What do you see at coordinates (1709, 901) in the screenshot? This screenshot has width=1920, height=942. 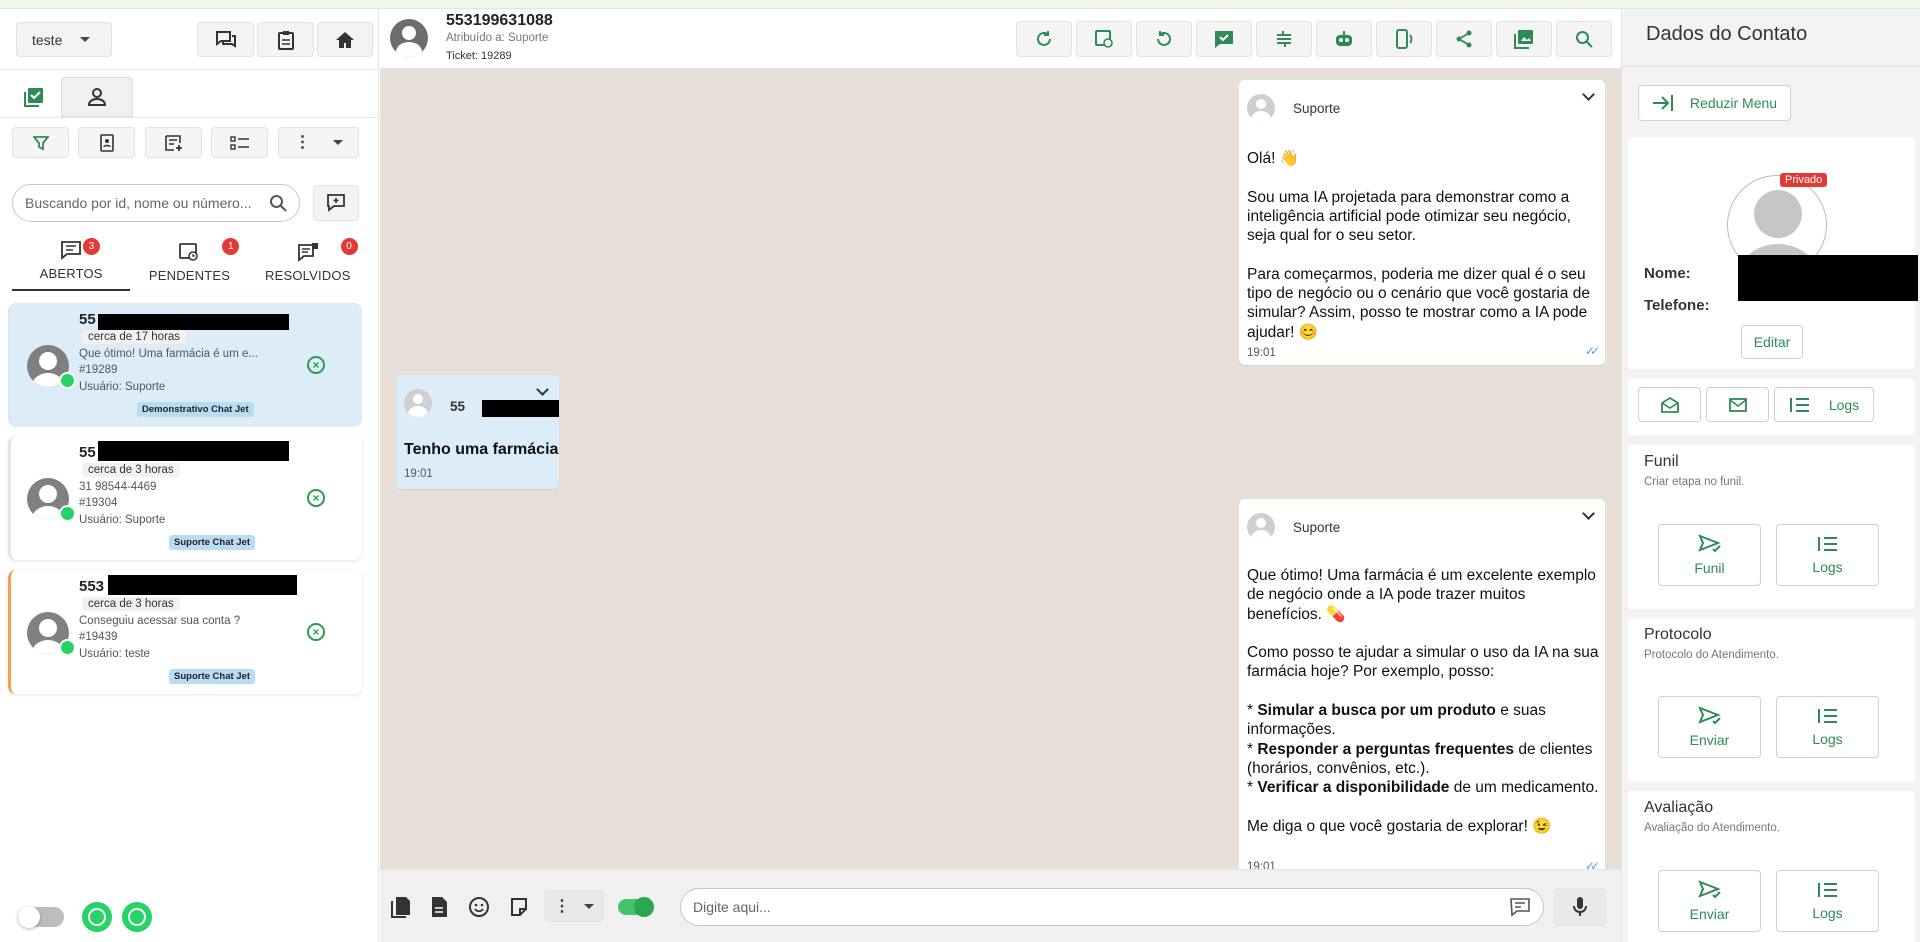 I see `send-rating-button: Enviar` at bounding box center [1709, 901].